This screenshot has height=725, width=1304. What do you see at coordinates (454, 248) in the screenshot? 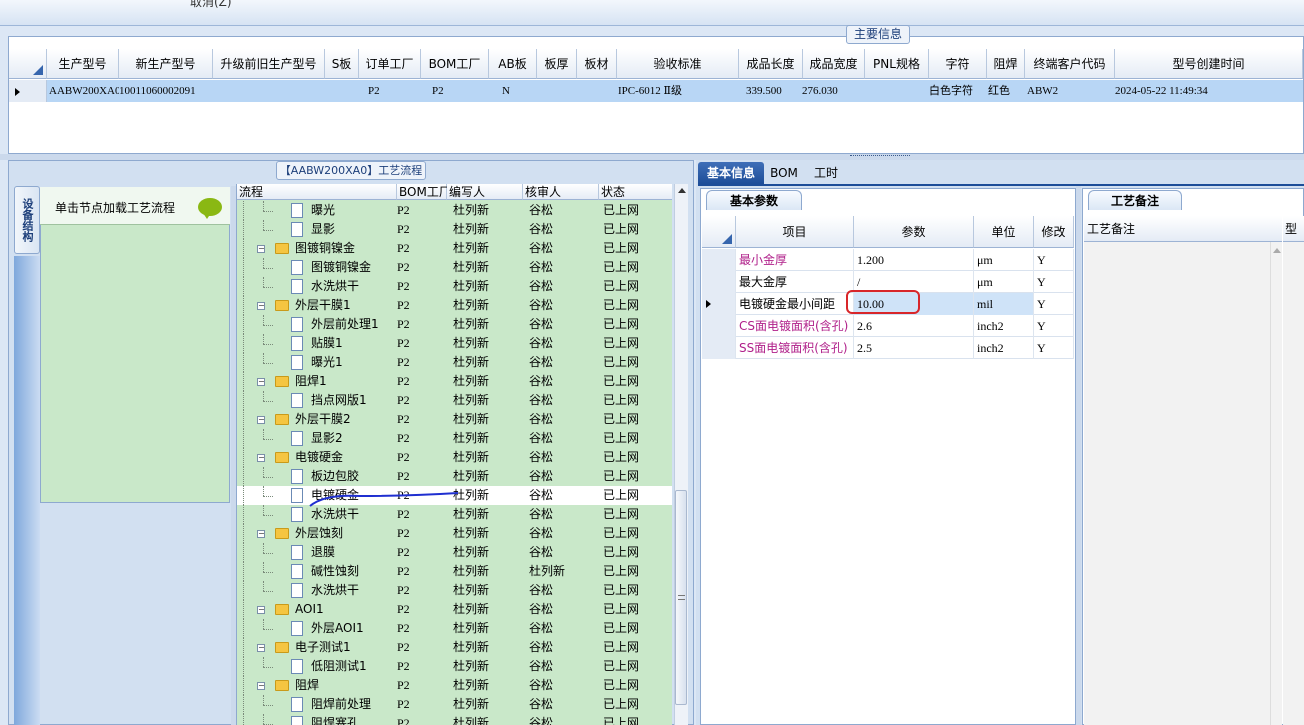
I see `tree-row: − 图镀铜镍金 P2 杜列新 谷松 已上网` at bounding box center [454, 248].